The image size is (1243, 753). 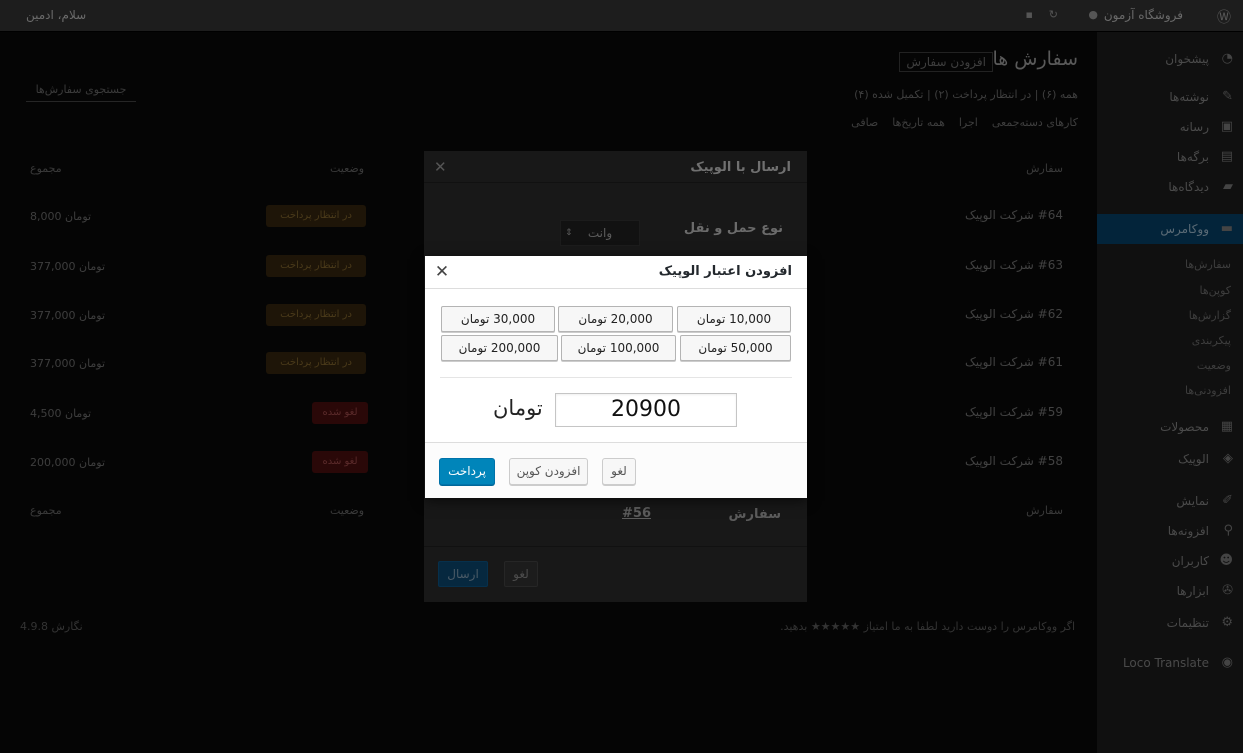 I want to click on date-filter-select: همه تاریخ‌ها, so click(x=918, y=122).